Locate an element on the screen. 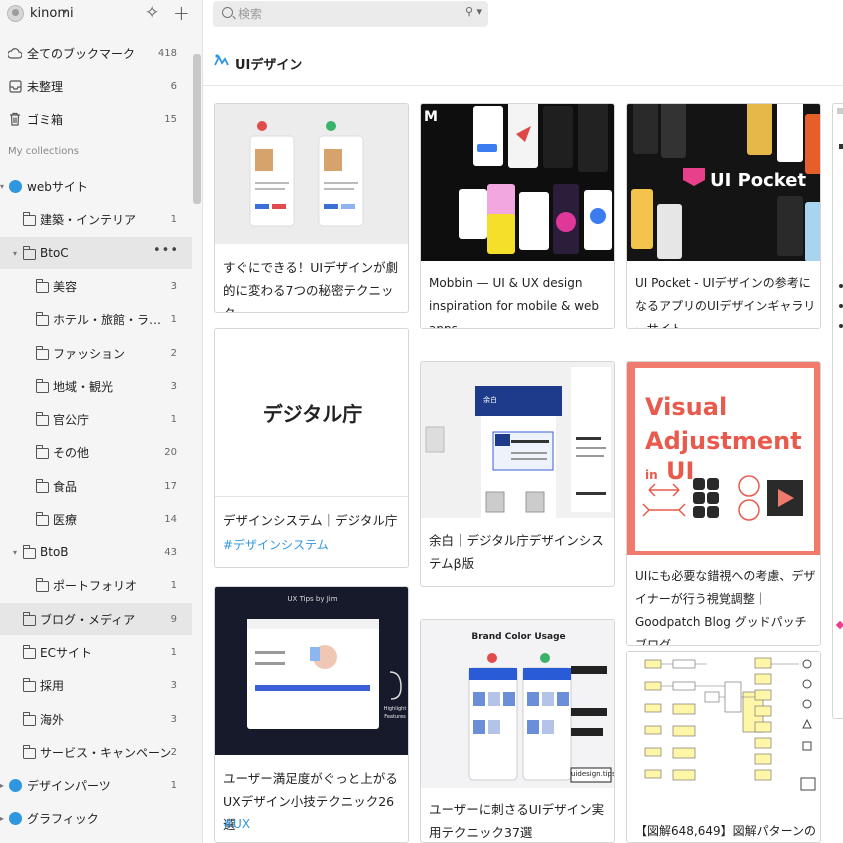 Image resolution: width=843 pixels, height=843 pixels. collection-recruit: 採用 3 is located at coordinates (96, 685).